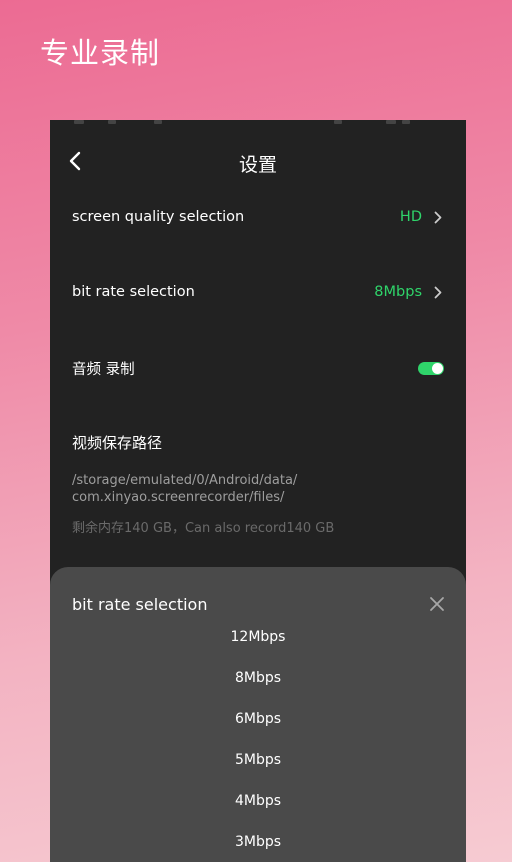  I want to click on save-path-heading: 视频保存路径, so click(117, 443).